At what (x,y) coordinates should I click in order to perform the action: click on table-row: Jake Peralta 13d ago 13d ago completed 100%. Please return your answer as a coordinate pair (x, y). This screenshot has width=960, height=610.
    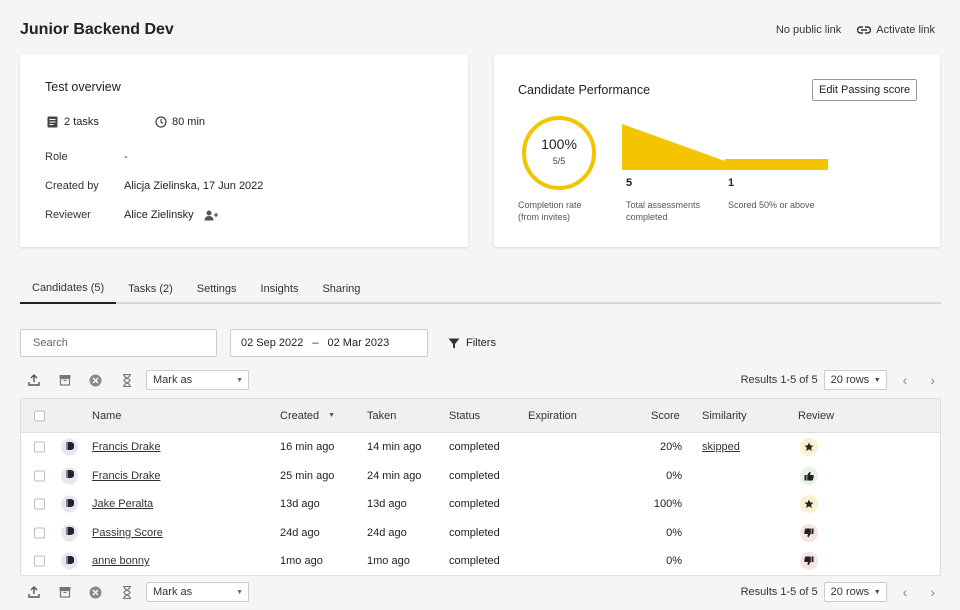
    Looking at the image, I should click on (480, 504).